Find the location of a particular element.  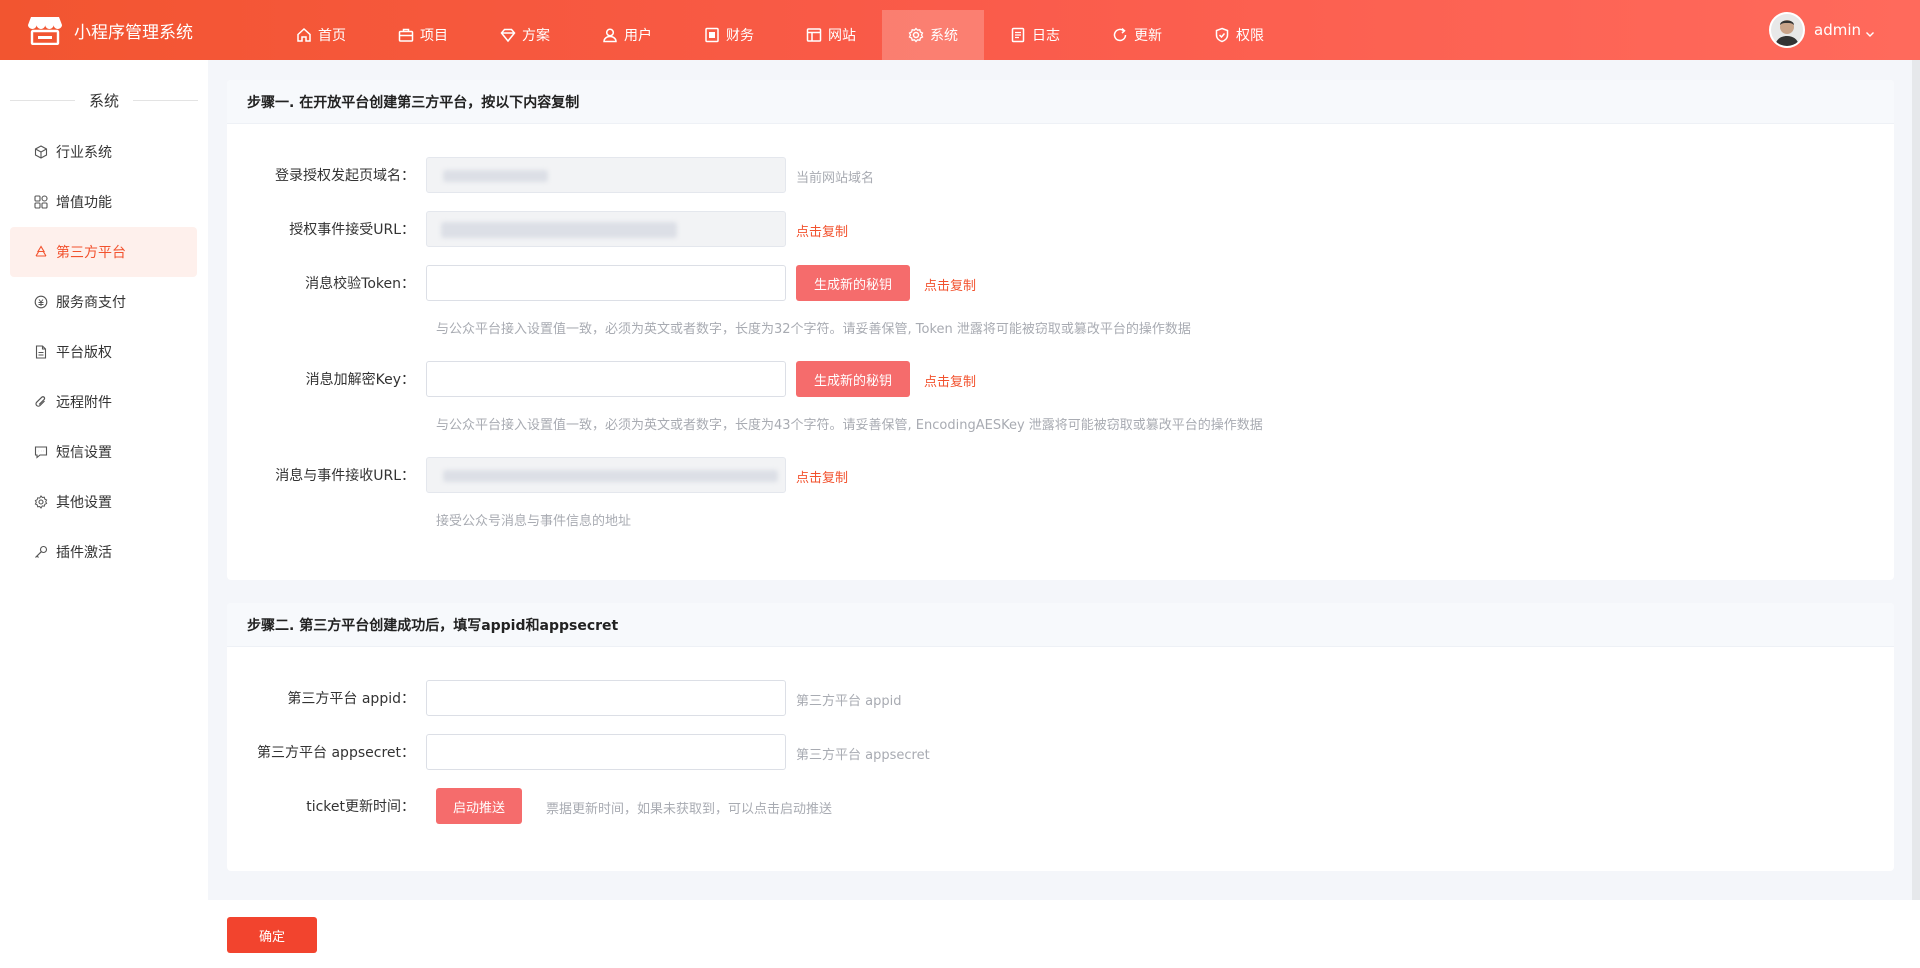

step1-title: 步骤一. 在开放平台创建第三方平台，按以下内容复制 is located at coordinates (1060, 102).